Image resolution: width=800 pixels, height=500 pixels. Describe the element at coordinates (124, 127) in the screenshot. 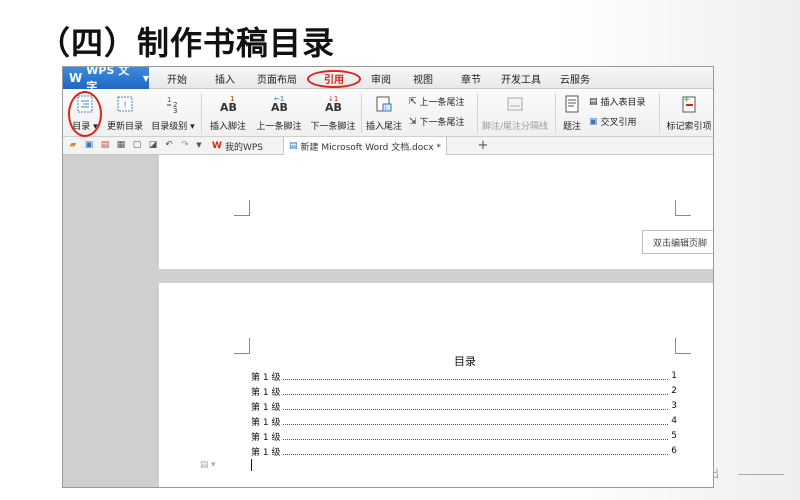

I see `update-toc-label: 更新目录` at that location.